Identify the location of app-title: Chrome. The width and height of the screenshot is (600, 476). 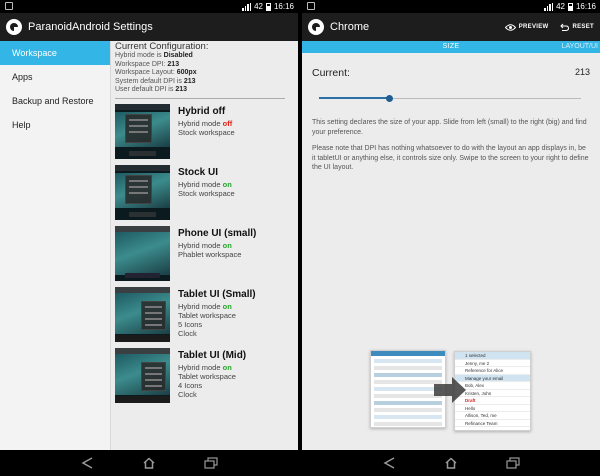
(350, 27).